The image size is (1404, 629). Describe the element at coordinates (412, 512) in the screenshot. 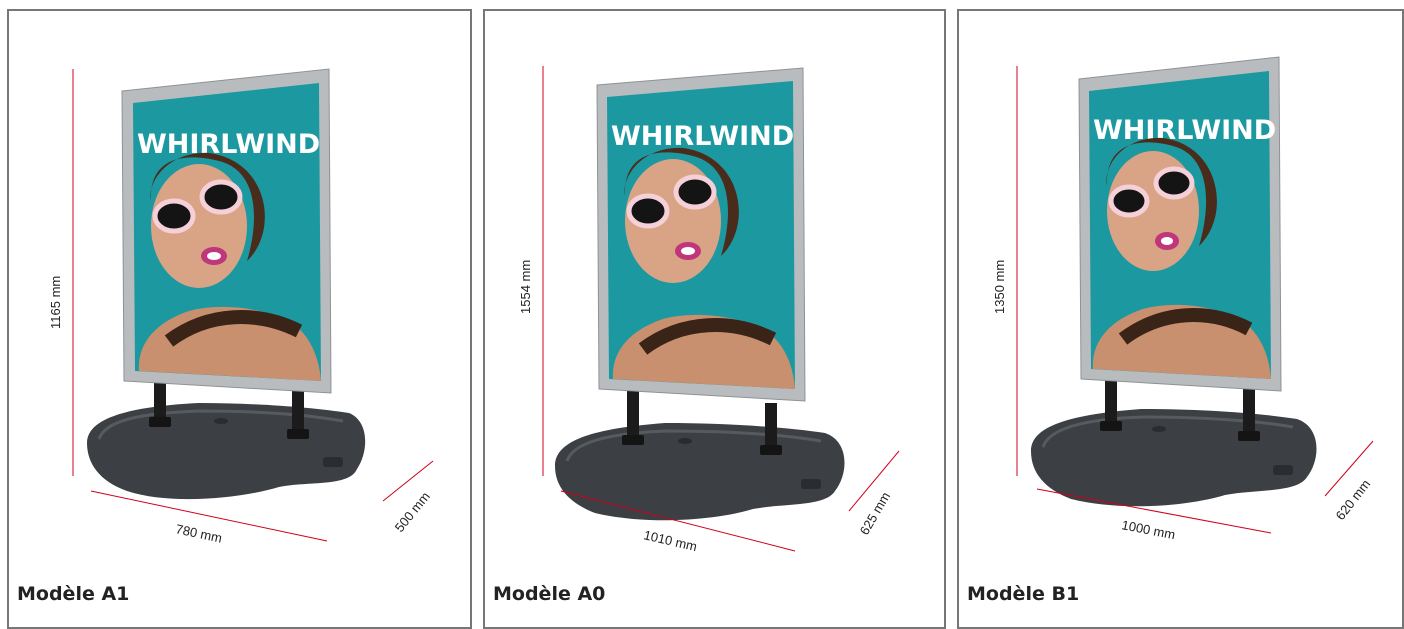

I see `depth-dimension-label: 500 mm` at that location.